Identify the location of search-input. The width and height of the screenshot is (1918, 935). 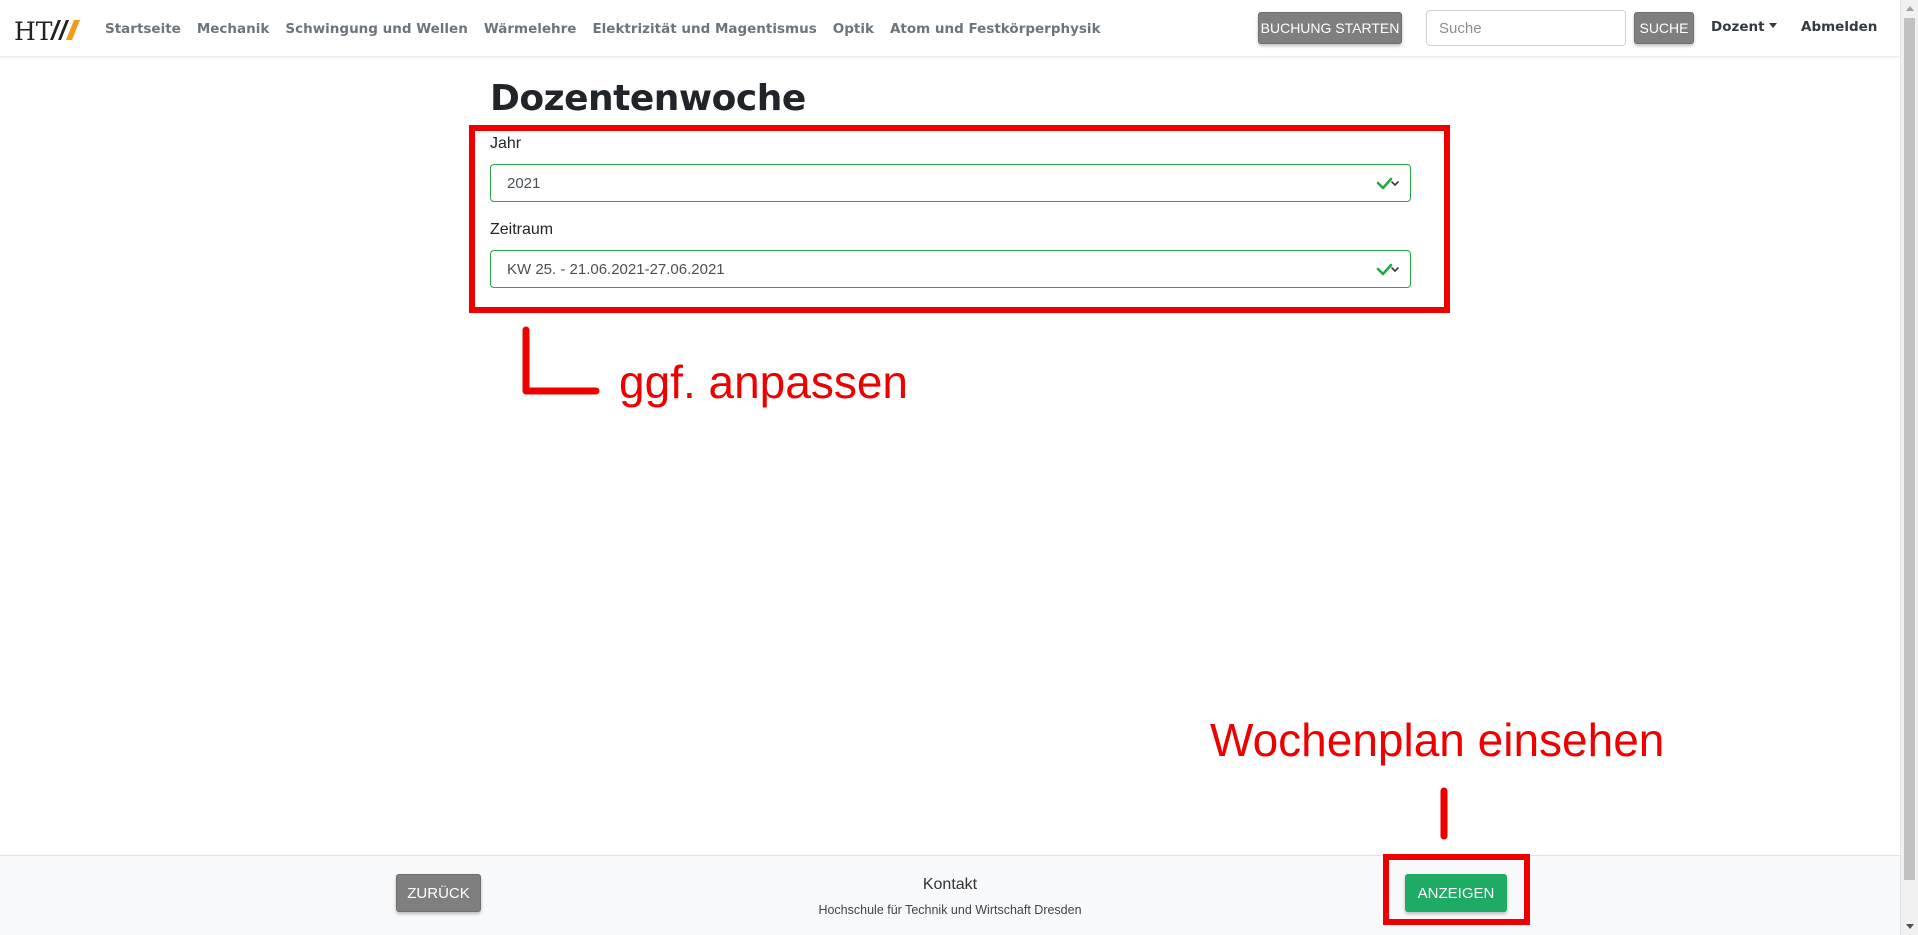
(1526, 28).